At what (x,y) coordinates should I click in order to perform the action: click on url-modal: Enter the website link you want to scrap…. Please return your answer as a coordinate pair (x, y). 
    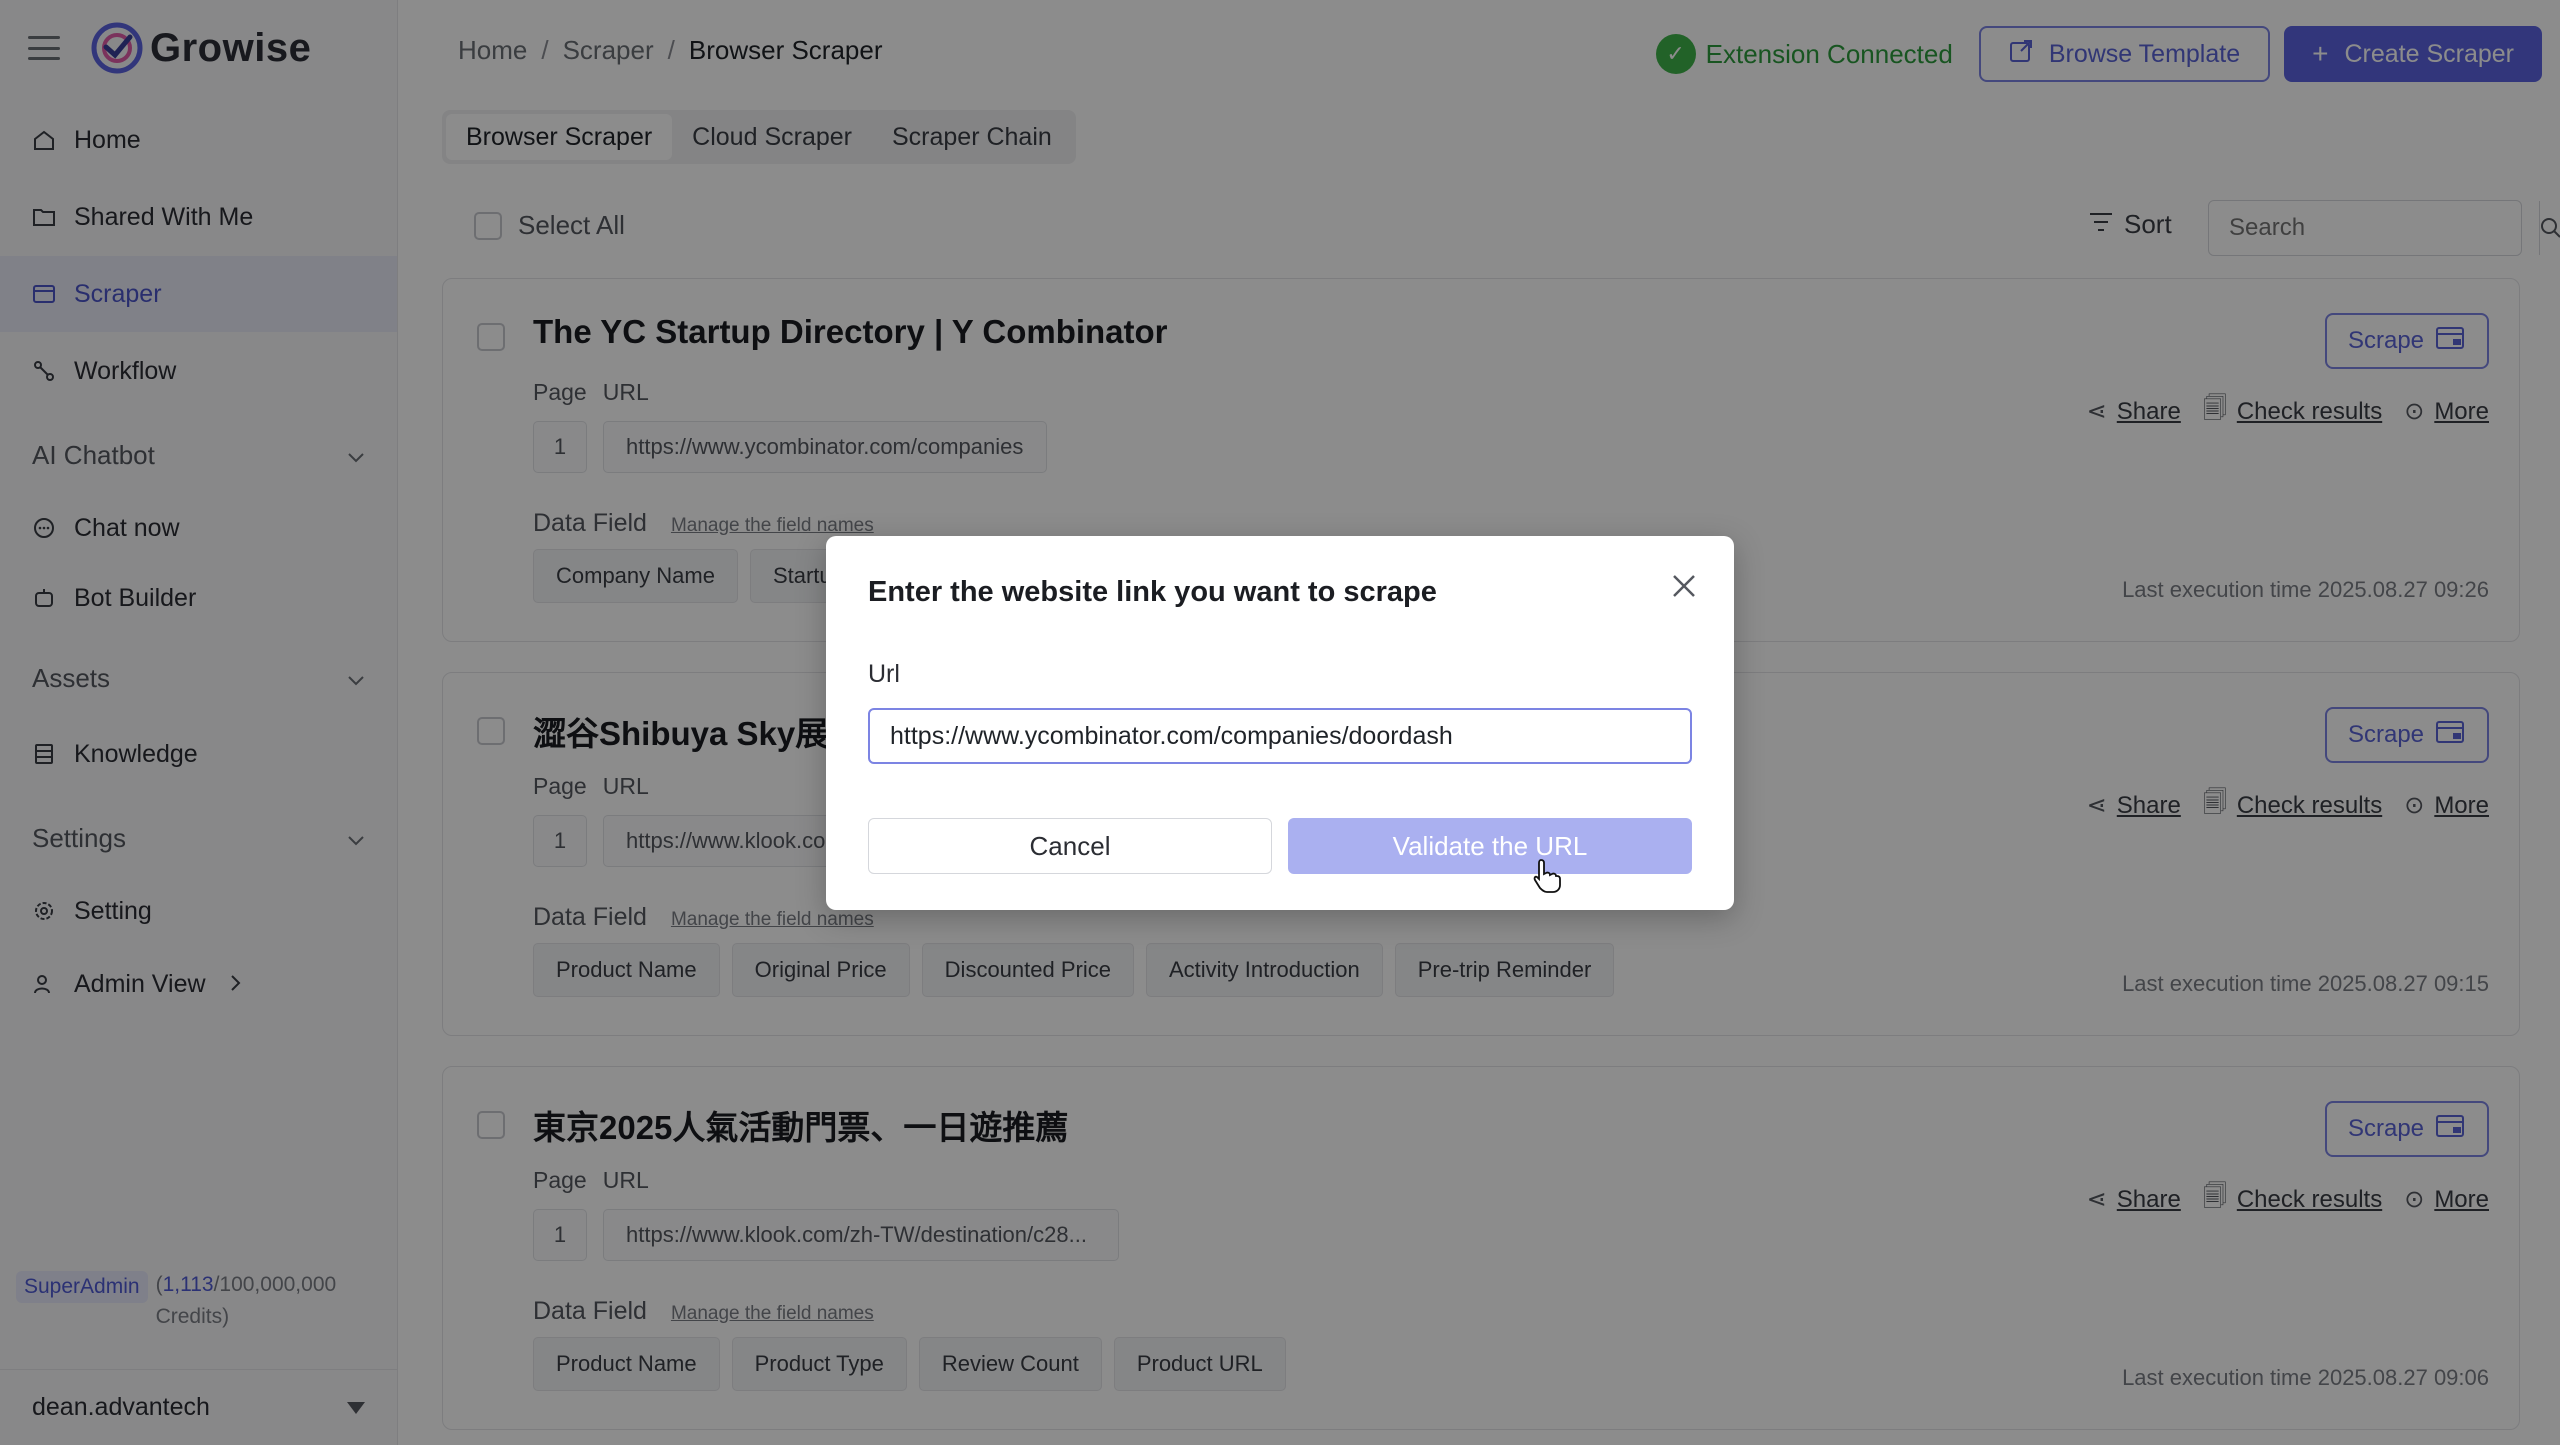
    Looking at the image, I should click on (1280, 723).